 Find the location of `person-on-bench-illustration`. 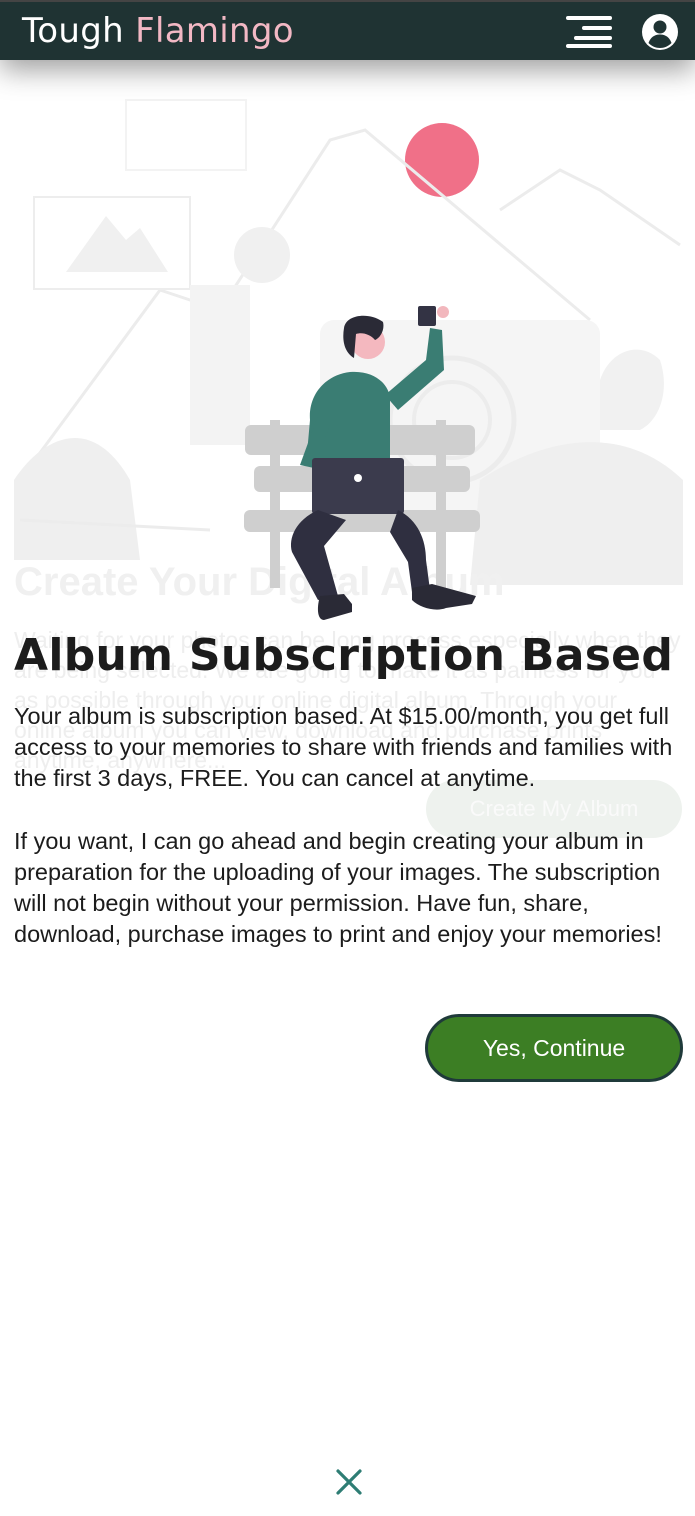

person-on-bench-illustration is located at coordinates (362, 463).